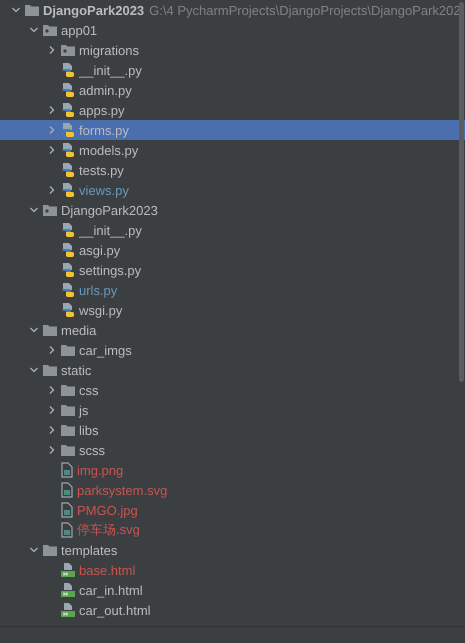 The height and width of the screenshot is (643, 465). What do you see at coordinates (105, 350) in the screenshot?
I see `file-name: car_imgs` at bounding box center [105, 350].